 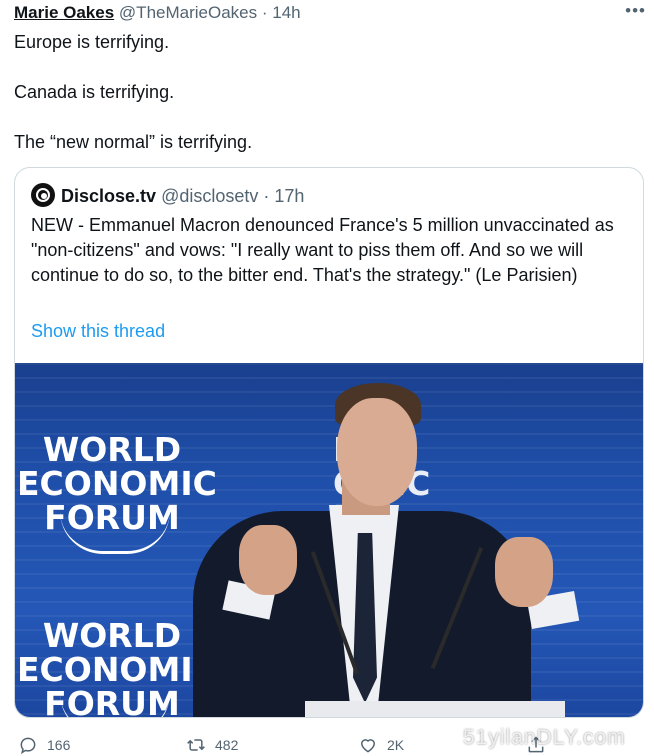 I want to click on like-count: 2K, so click(x=396, y=745).